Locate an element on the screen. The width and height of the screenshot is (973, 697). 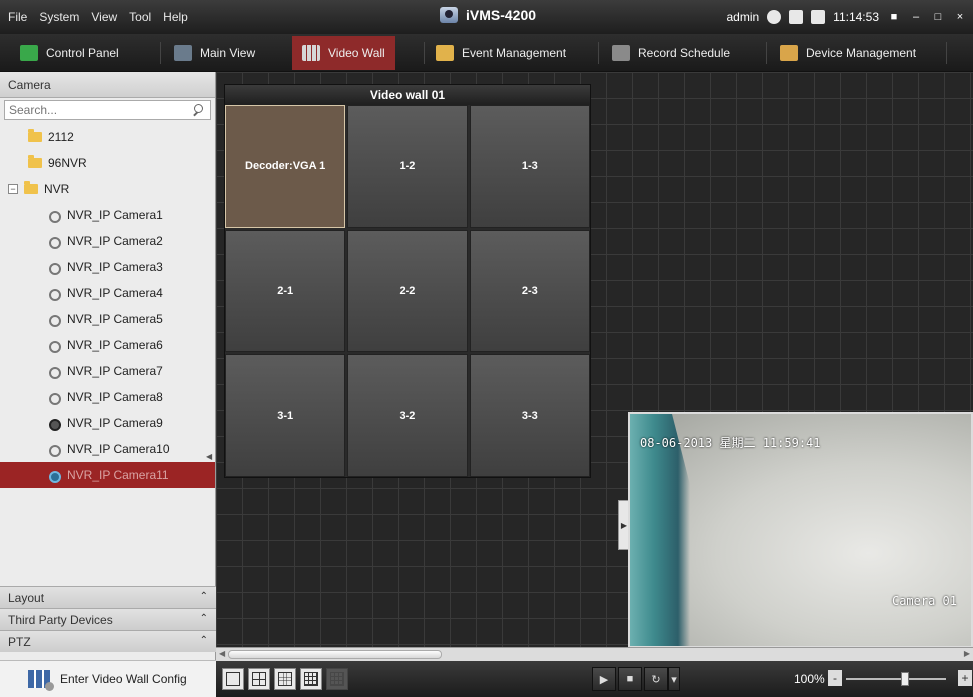
cpu-icon is located at coordinates (796, 17).